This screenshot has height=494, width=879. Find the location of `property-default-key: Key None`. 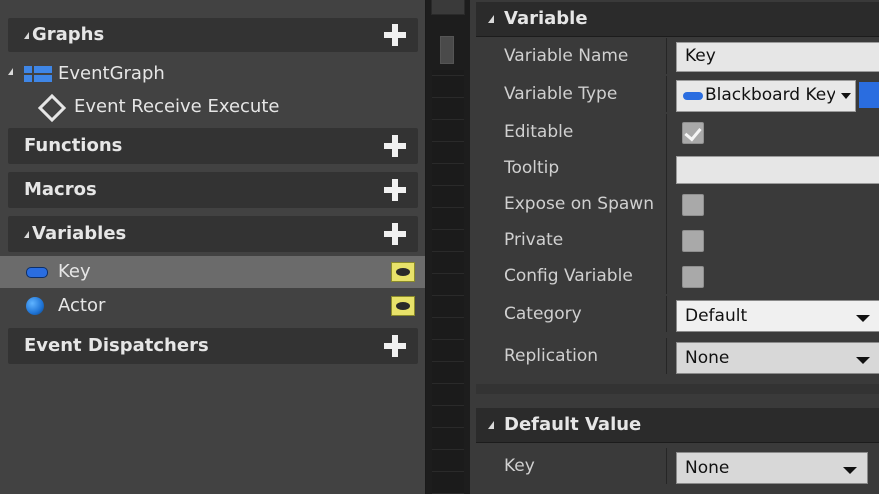

property-default-key: Key None is located at coordinates (677, 466).